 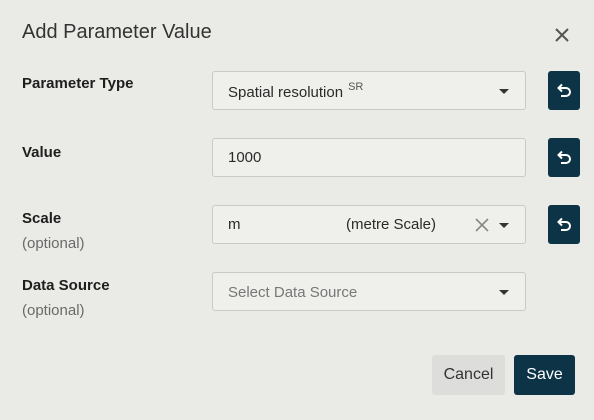 I want to click on scale-select: m (metre Scale), so click(x=369, y=224).